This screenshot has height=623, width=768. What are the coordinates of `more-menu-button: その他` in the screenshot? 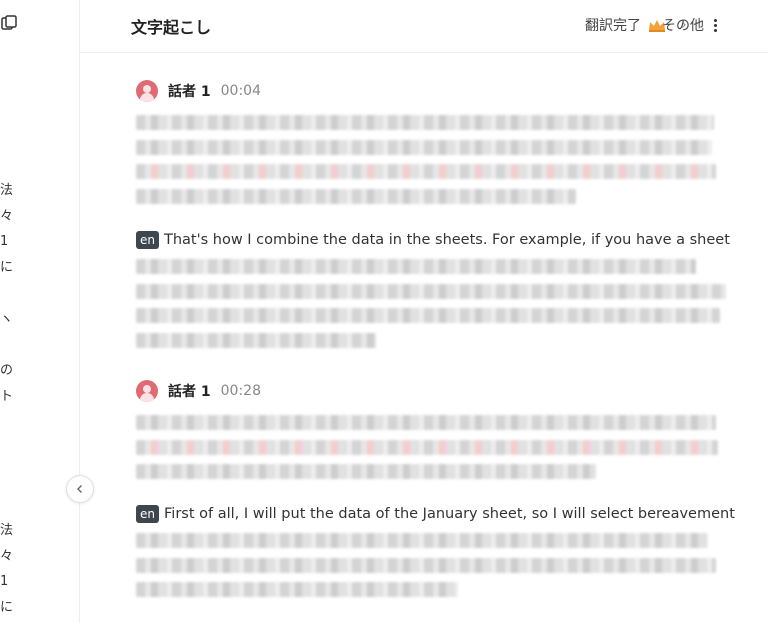 It's located at (689, 25).